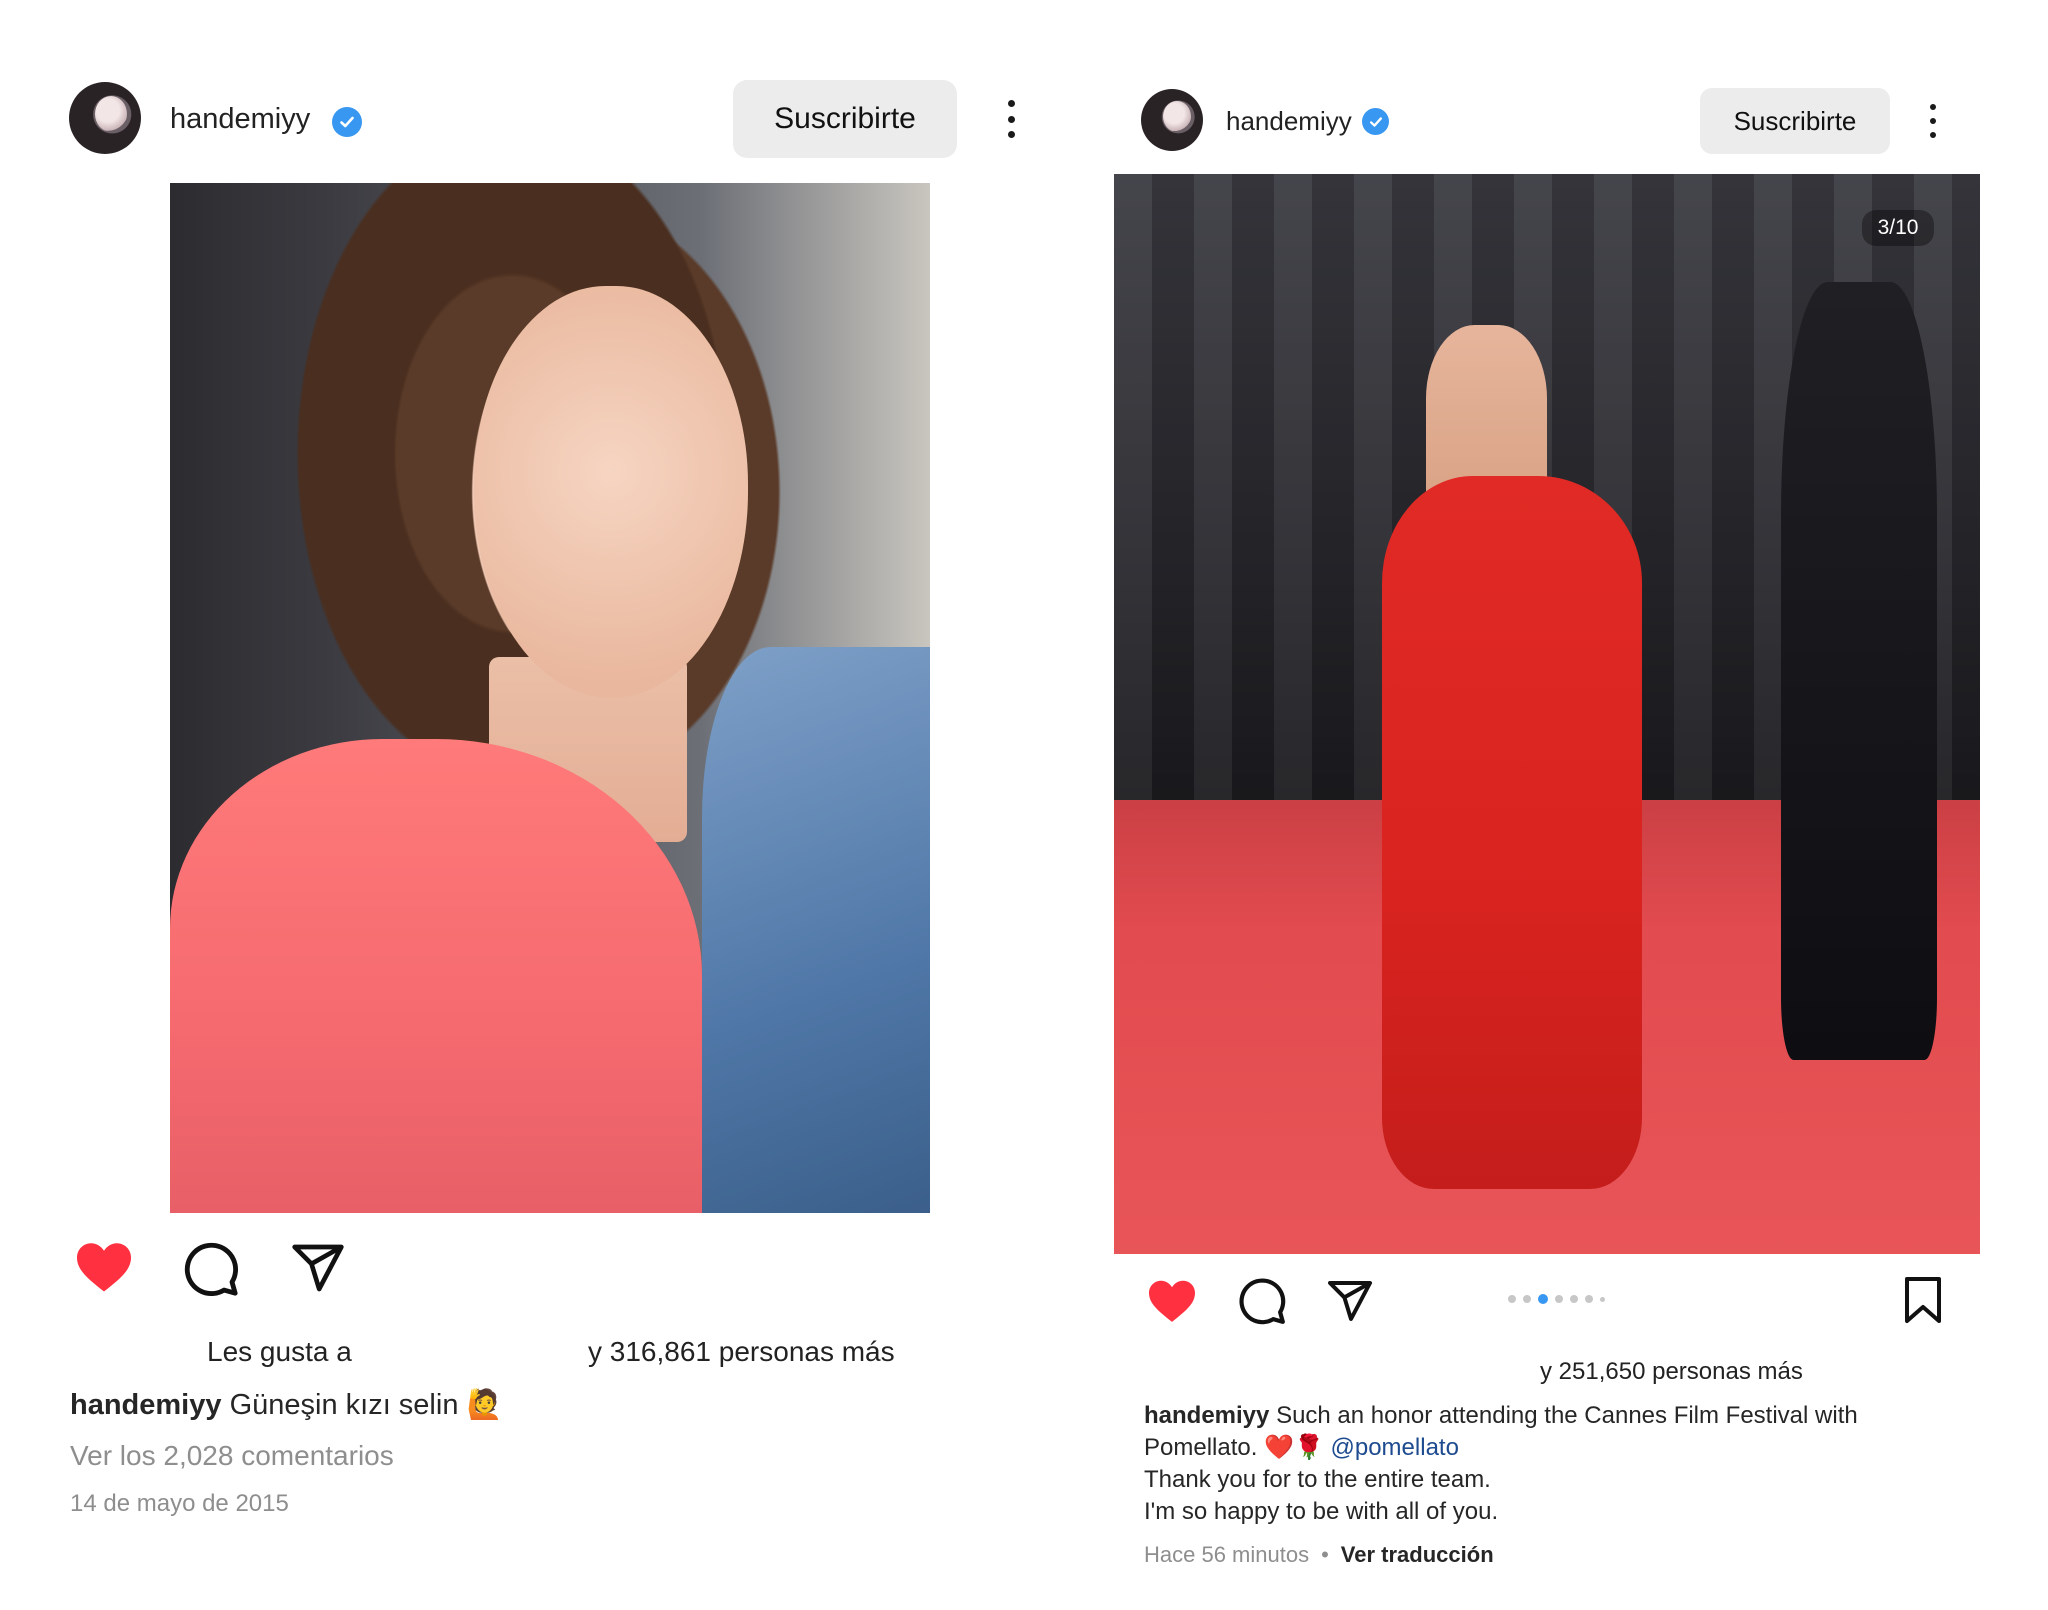 This screenshot has height=1610, width=2048. What do you see at coordinates (1234, 1447) in the screenshot?
I see `caption-line: Pomellato. ❤️🌹` at bounding box center [1234, 1447].